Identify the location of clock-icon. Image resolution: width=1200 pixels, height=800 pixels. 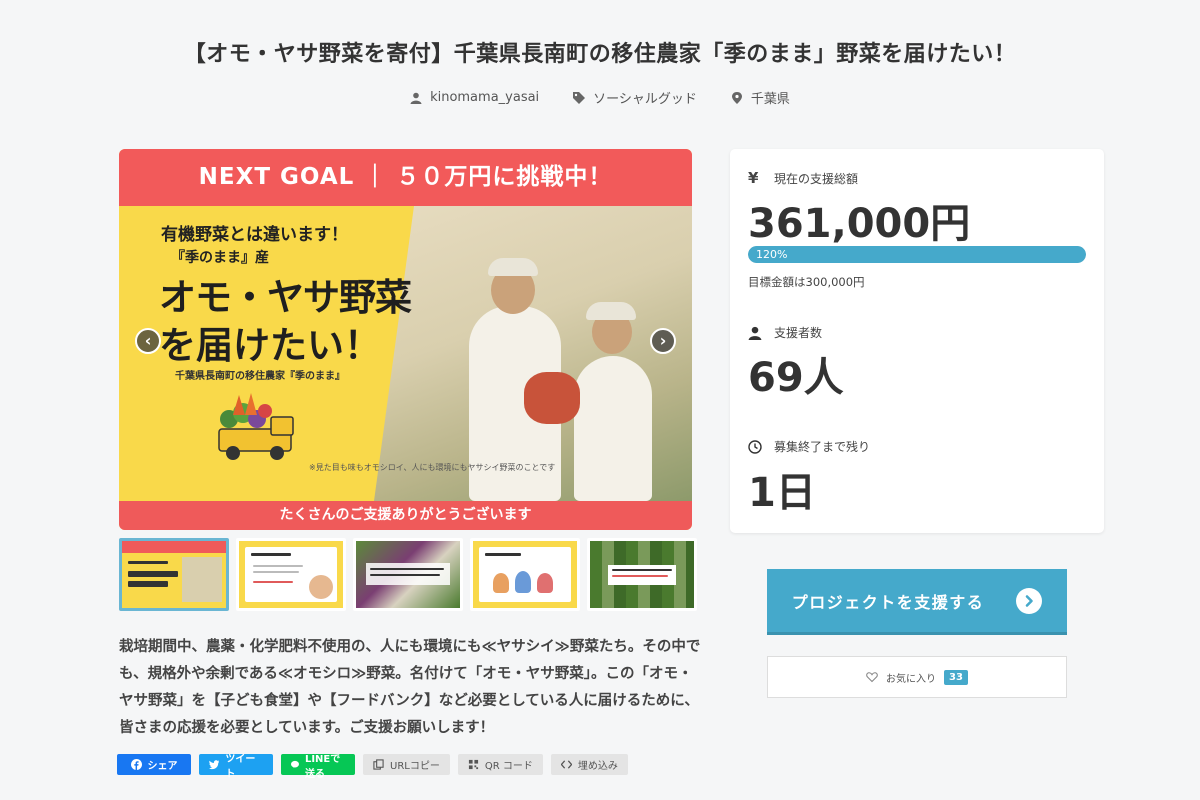
(755, 446).